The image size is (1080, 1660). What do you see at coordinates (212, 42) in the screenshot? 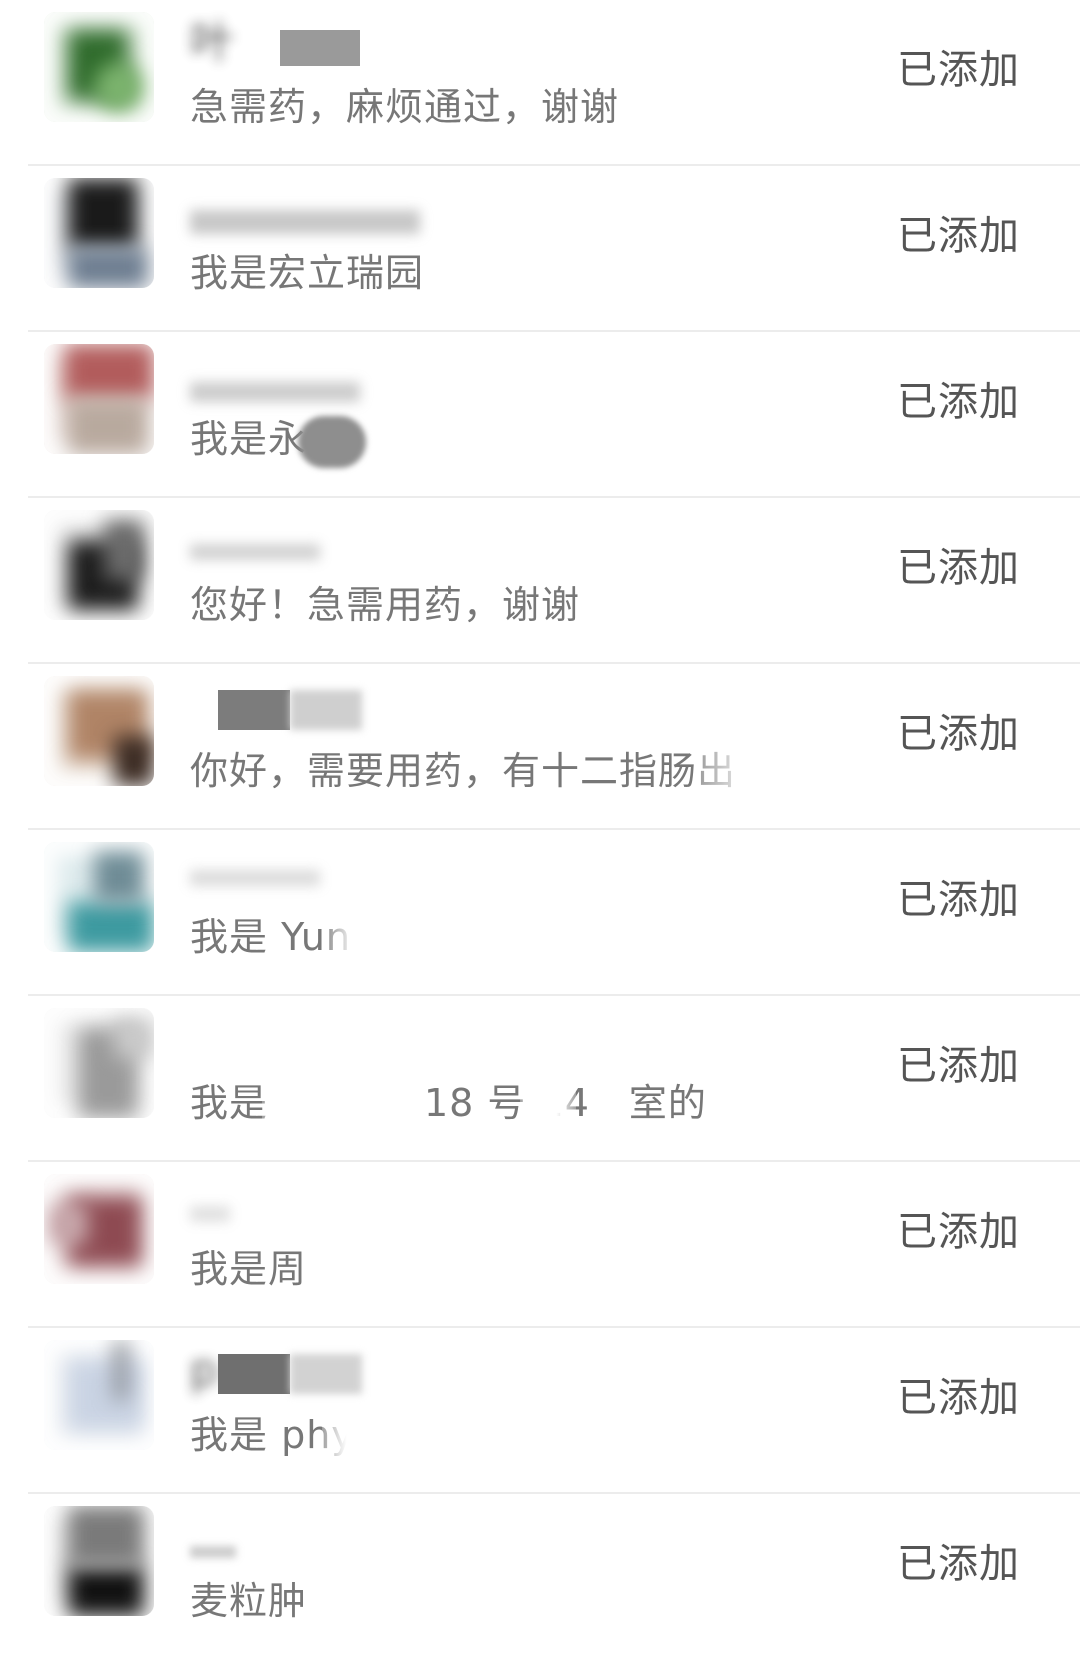
I see `contact-name: 叶` at bounding box center [212, 42].